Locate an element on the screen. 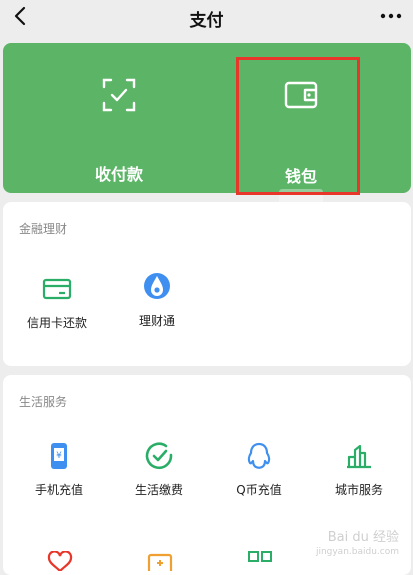  scan-frame-icon is located at coordinates (119, 95).